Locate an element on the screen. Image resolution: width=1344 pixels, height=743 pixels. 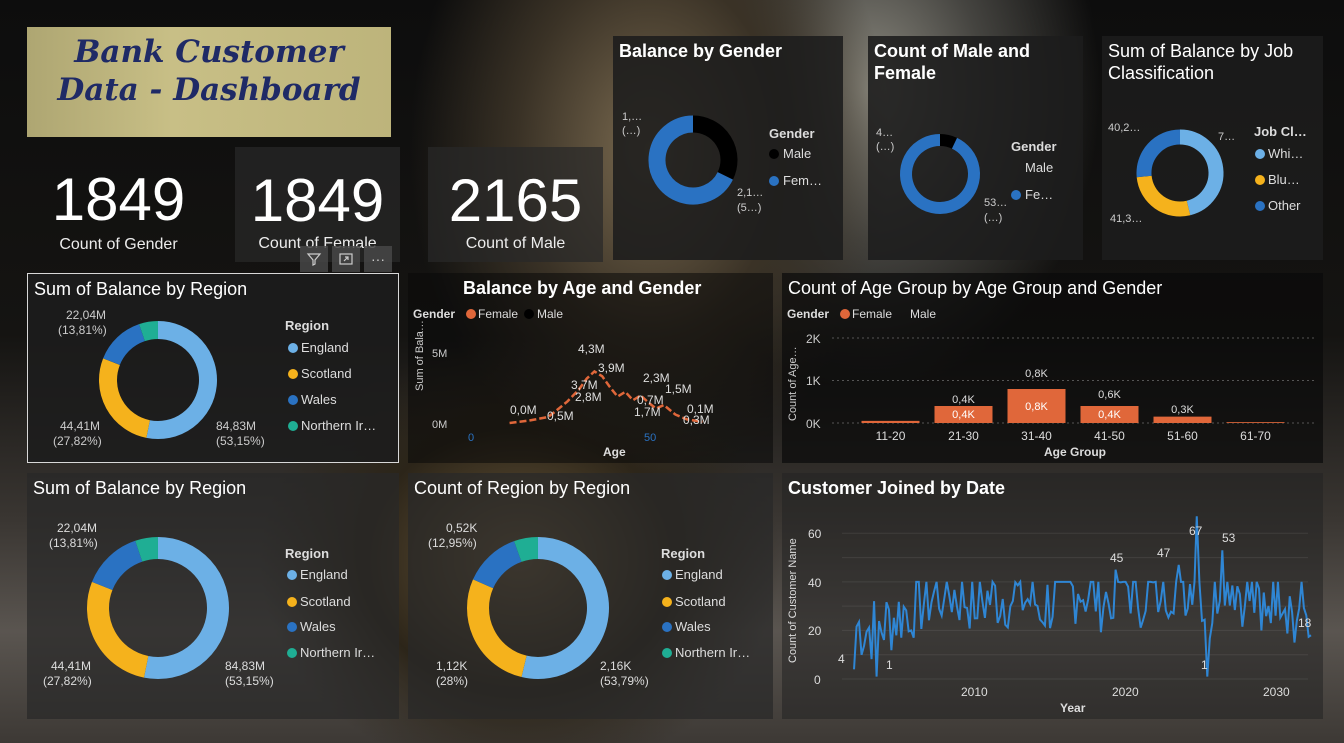
dashboard-title-banner: Bank Customer Data - Dashboard is located at coordinates (209, 82).